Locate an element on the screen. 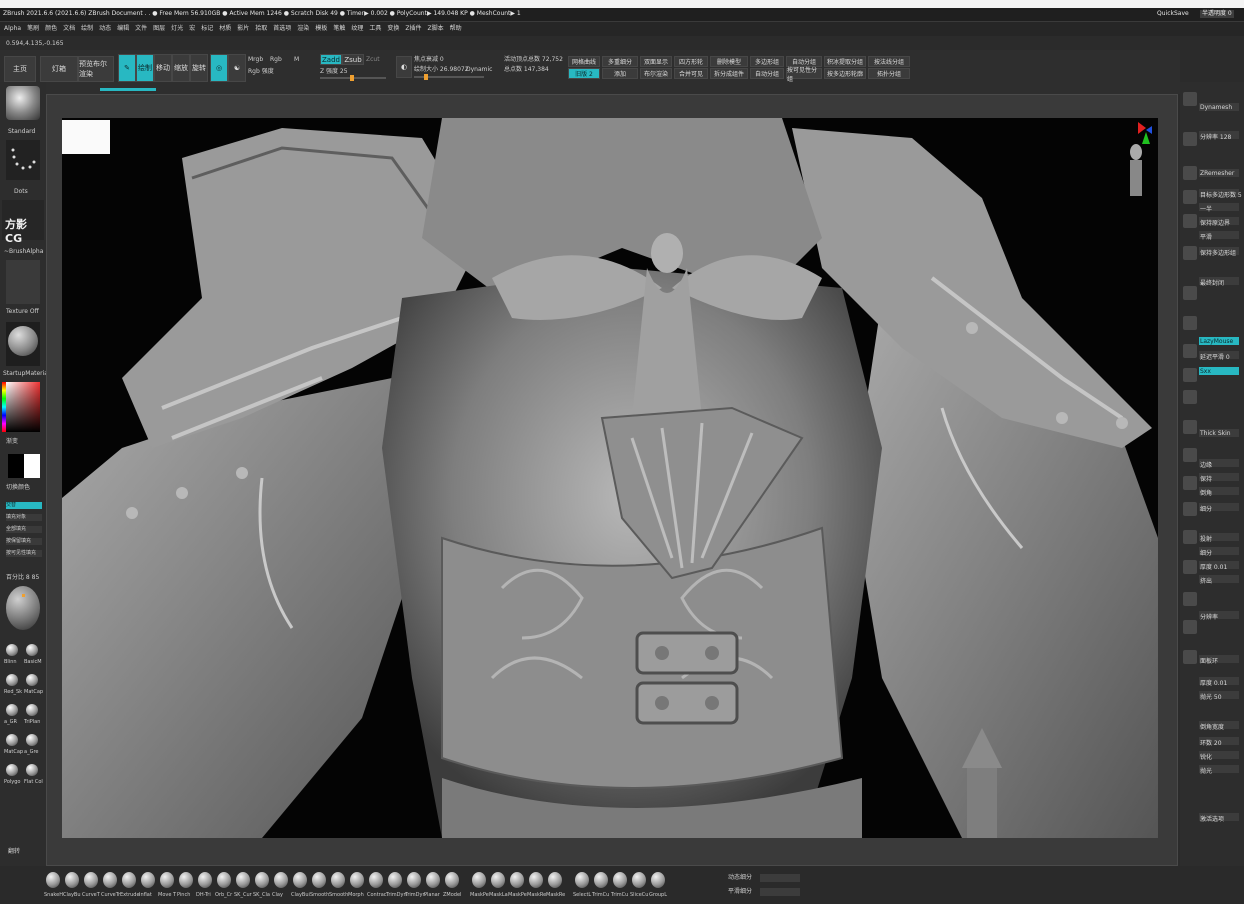 The height and width of the screenshot is (904, 1244). zsub-button: Zsub is located at coordinates (353, 59).